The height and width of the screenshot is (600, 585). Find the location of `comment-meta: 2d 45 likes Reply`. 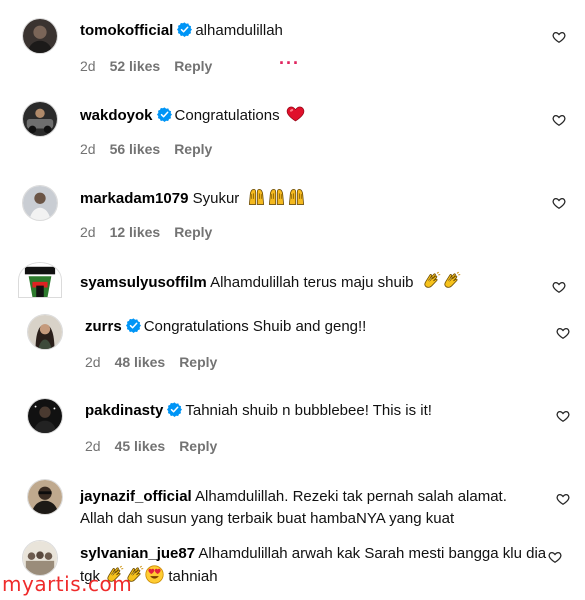

comment-meta: 2d 45 likes Reply is located at coordinates (158, 446).